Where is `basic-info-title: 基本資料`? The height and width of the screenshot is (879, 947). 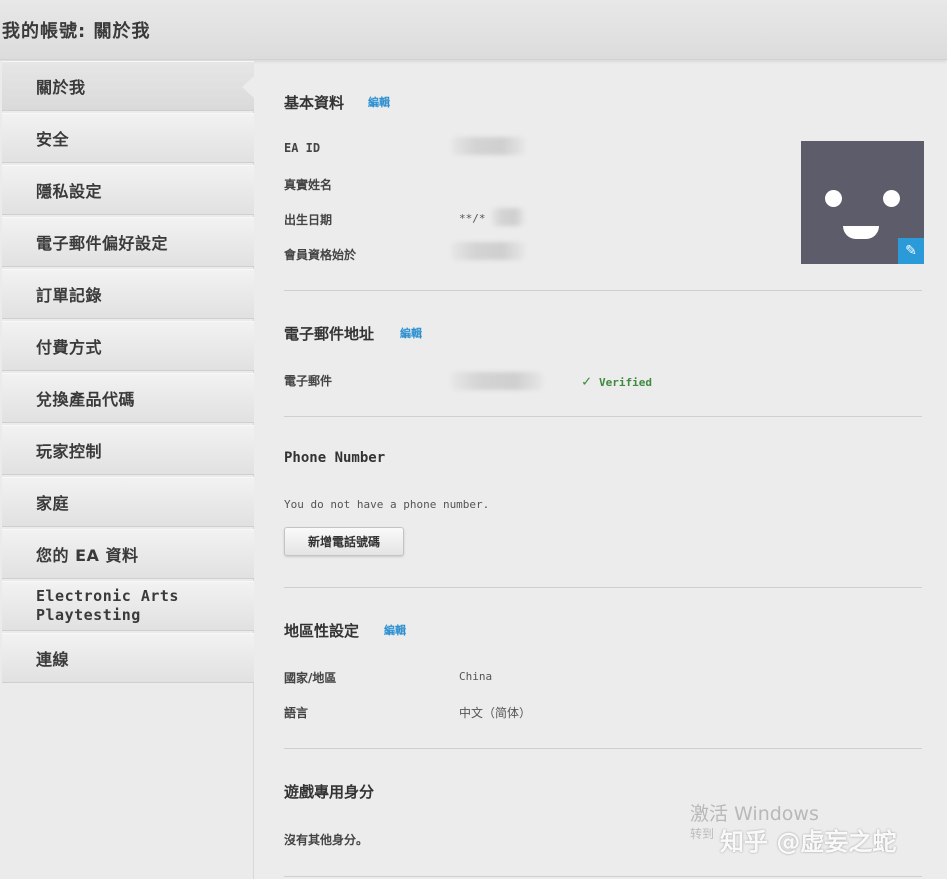 basic-info-title: 基本資料 is located at coordinates (314, 103).